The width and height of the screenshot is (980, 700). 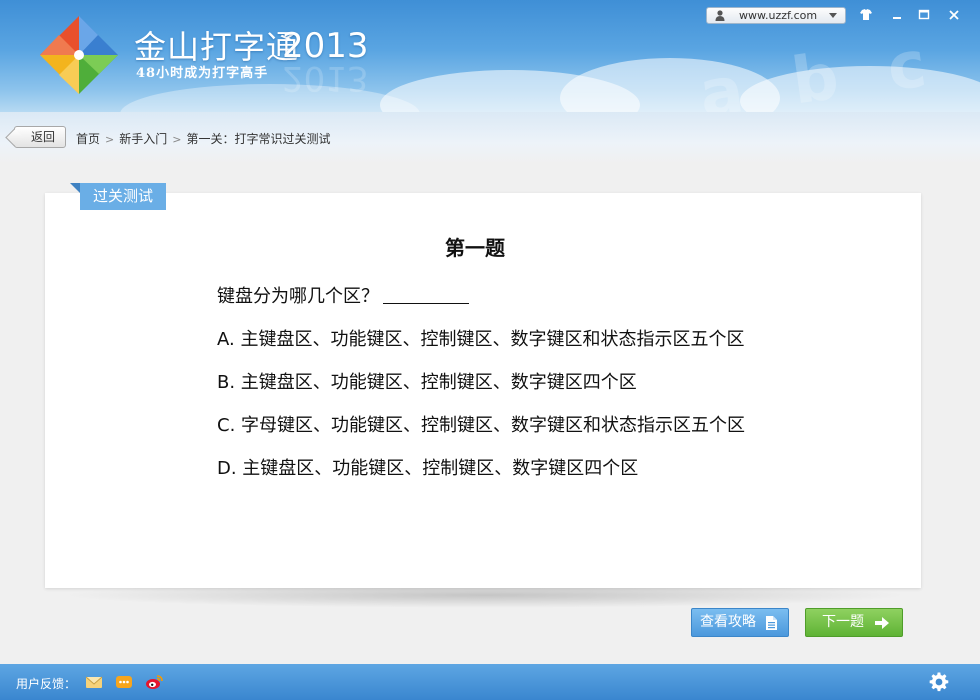 I want to click on shirt-icon, so click(x=866, y=14).